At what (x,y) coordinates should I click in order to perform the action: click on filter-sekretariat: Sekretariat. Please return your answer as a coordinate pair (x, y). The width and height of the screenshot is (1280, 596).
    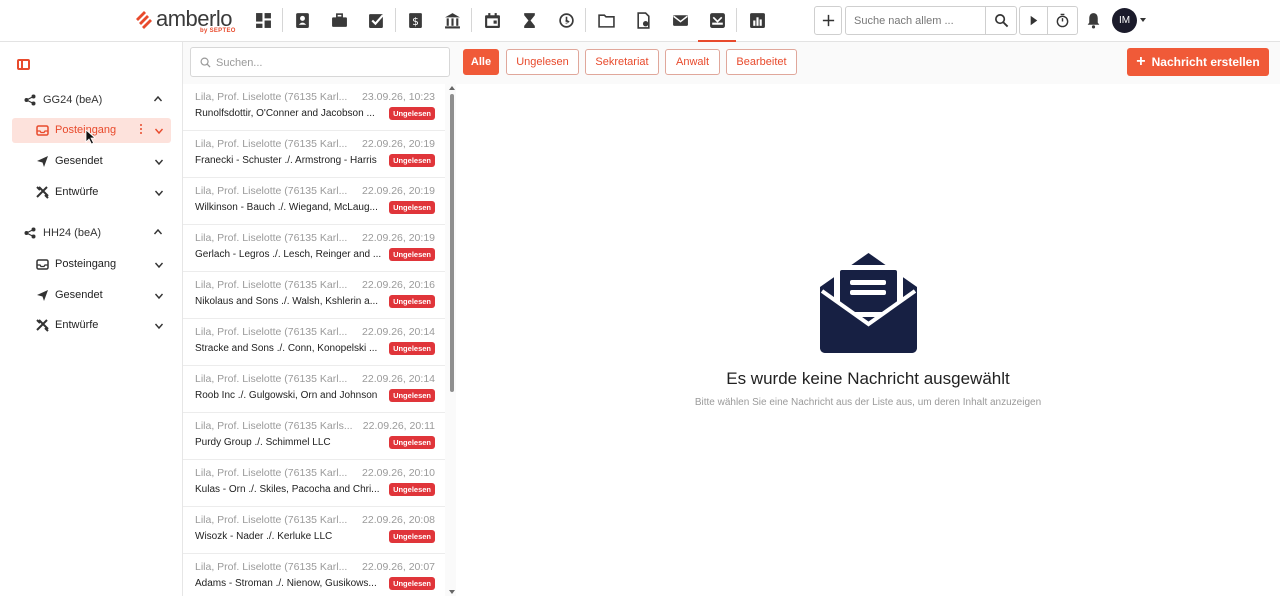
    Looking at the image, I should click on (622, 62).